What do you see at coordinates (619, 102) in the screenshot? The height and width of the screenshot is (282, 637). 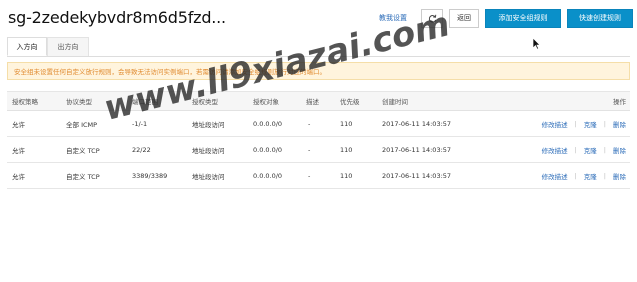 I see `header-operation: 操作` at bounding box center [619, 102].